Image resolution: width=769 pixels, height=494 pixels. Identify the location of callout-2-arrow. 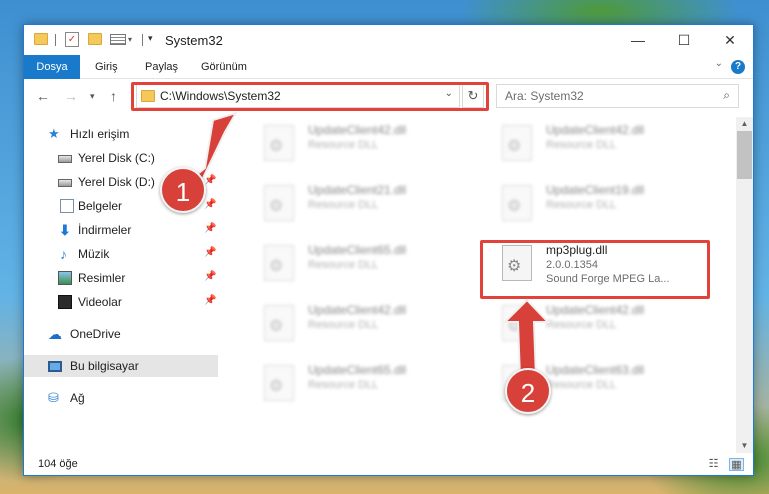
(526, 338).